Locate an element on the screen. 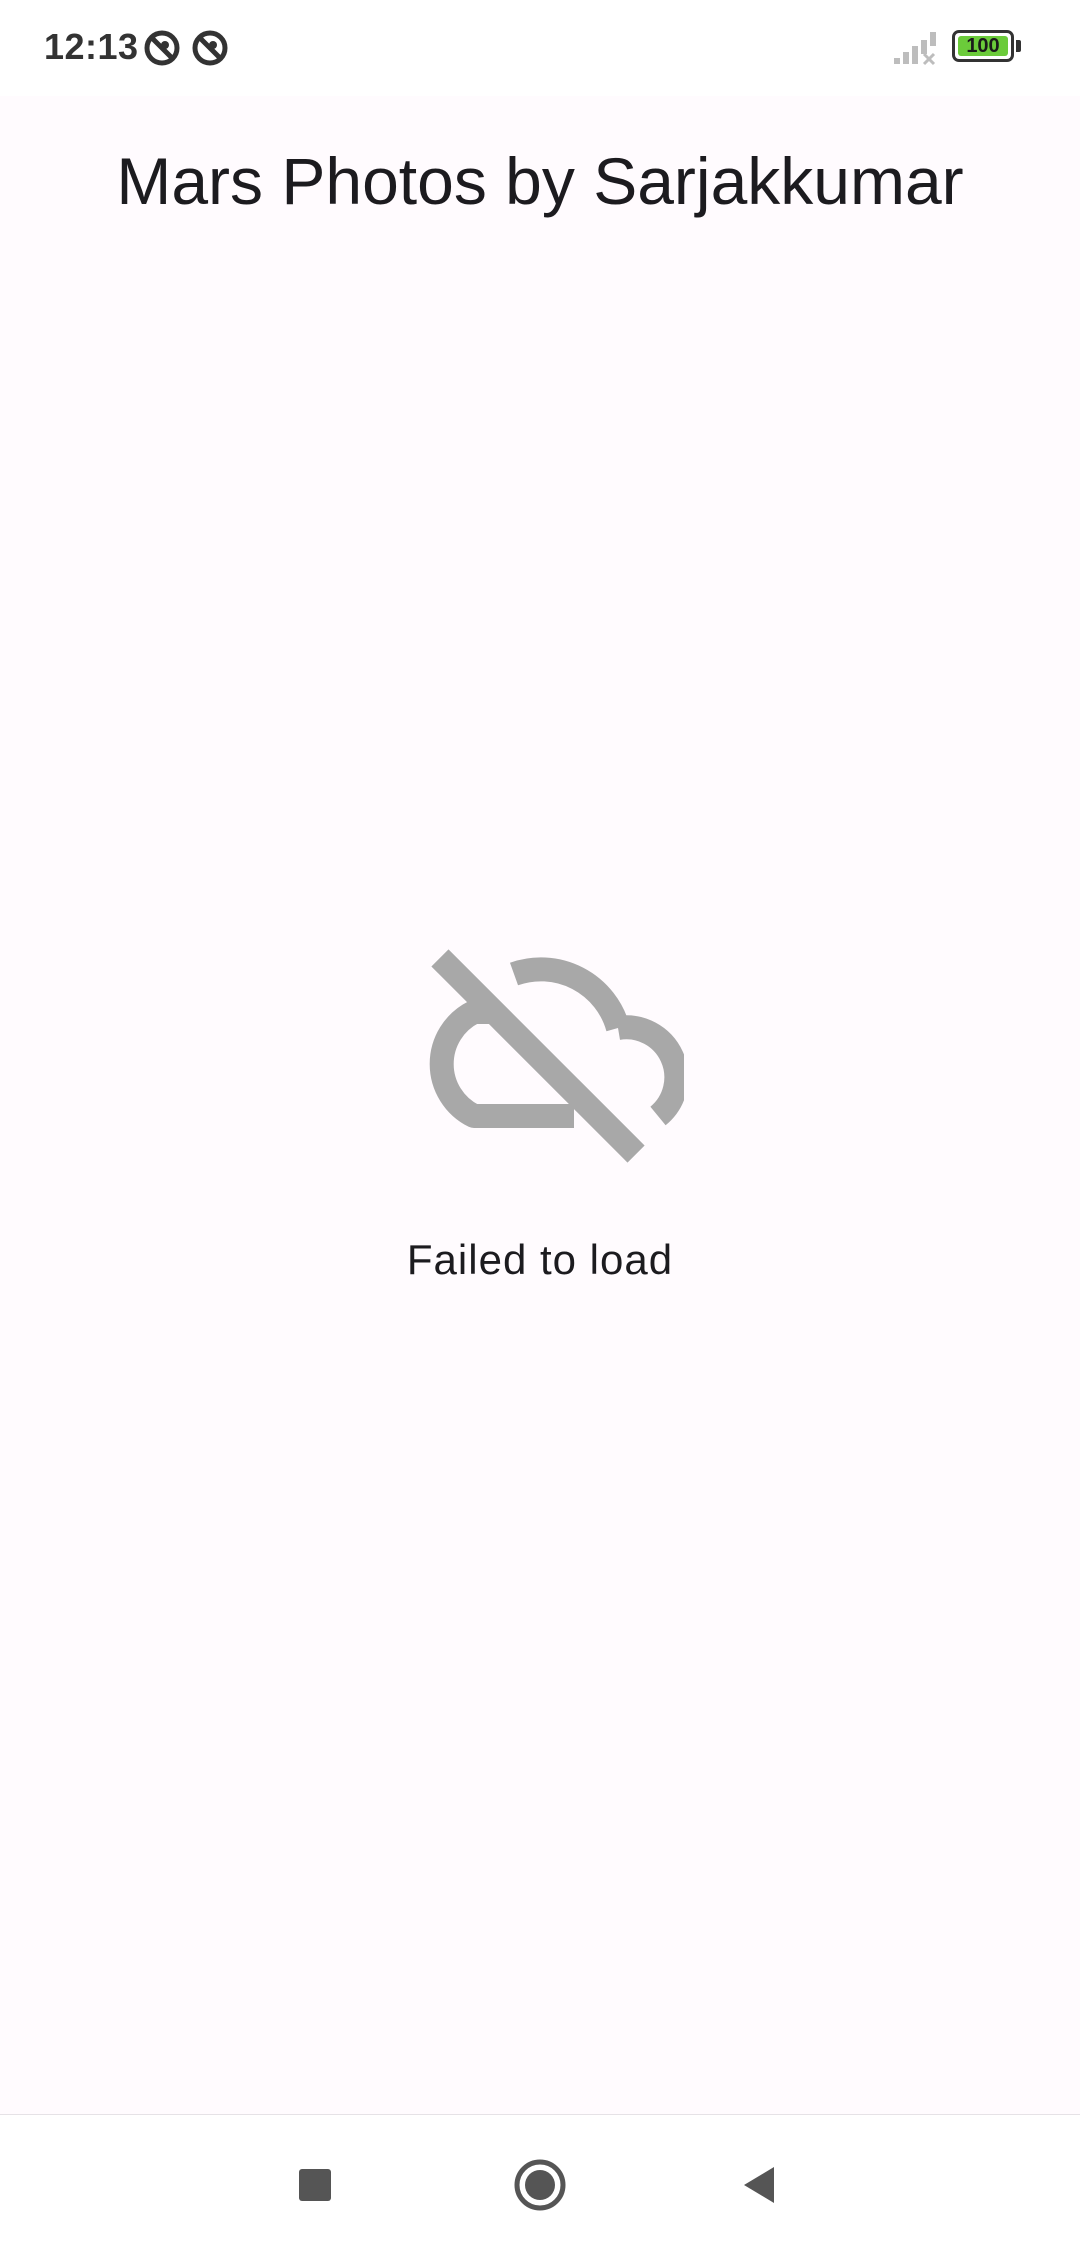  battery-tip is located at coordinates (1018, 46).